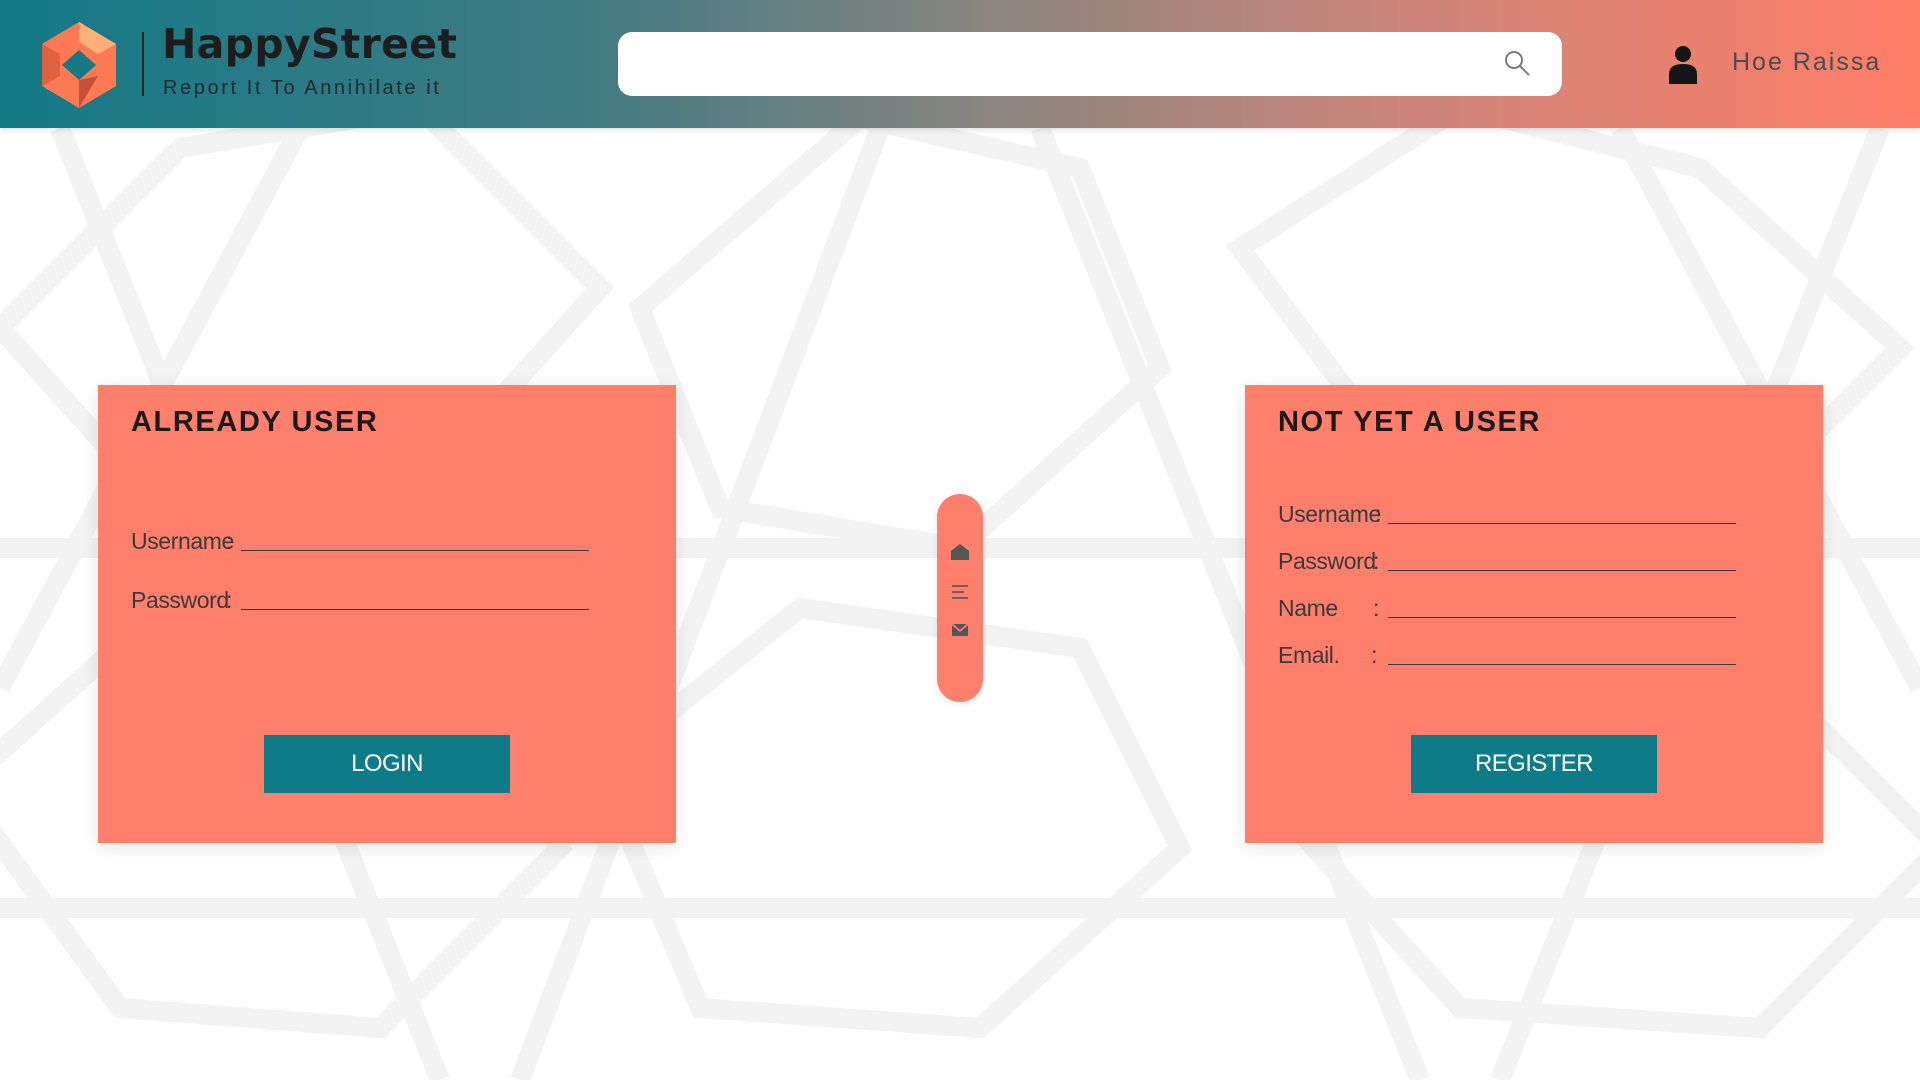  Describe the element at coordinates (1806, 62) in the screenshot. I see `user-name: Hoe Raissa` at that location.